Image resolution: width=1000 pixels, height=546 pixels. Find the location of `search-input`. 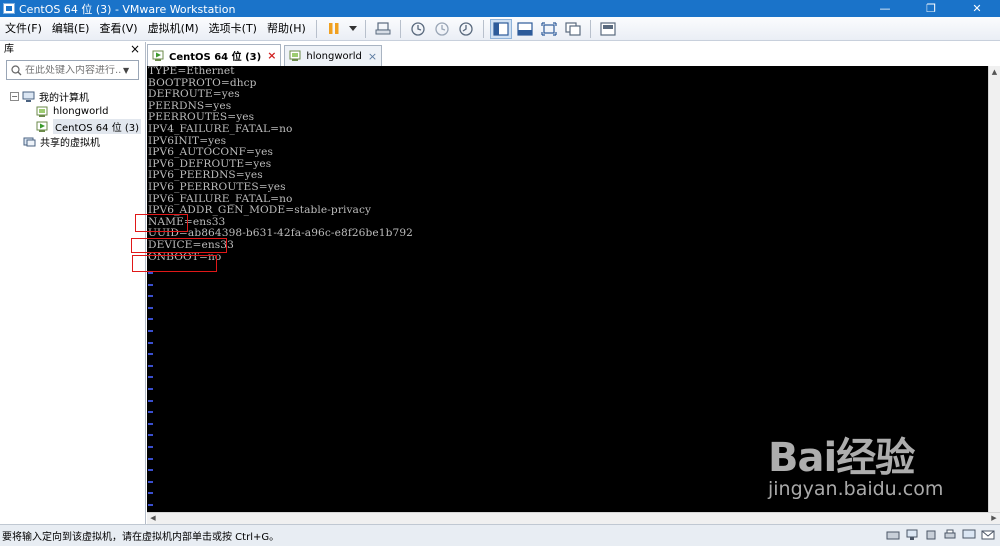

search-input is located at coordinates (73, 70).